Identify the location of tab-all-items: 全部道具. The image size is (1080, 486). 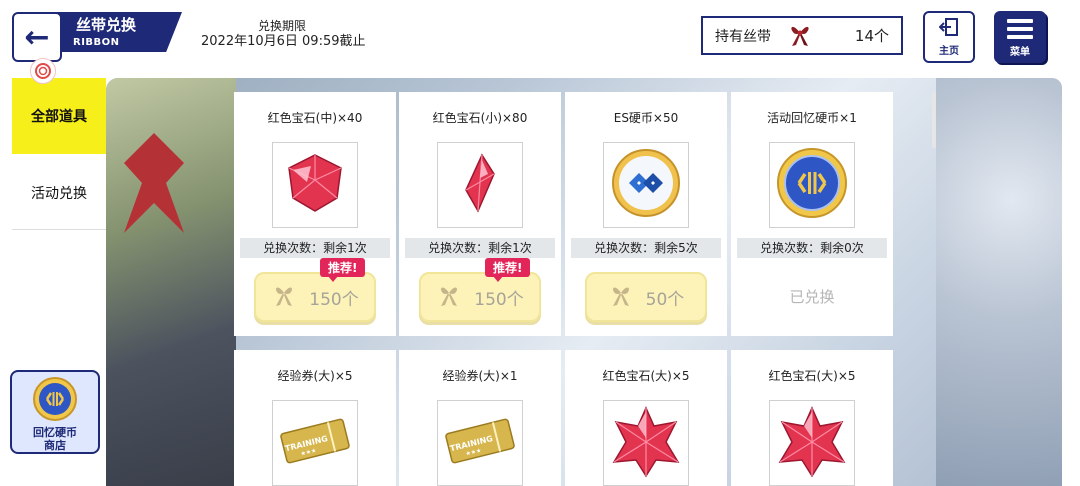
(59, 116).